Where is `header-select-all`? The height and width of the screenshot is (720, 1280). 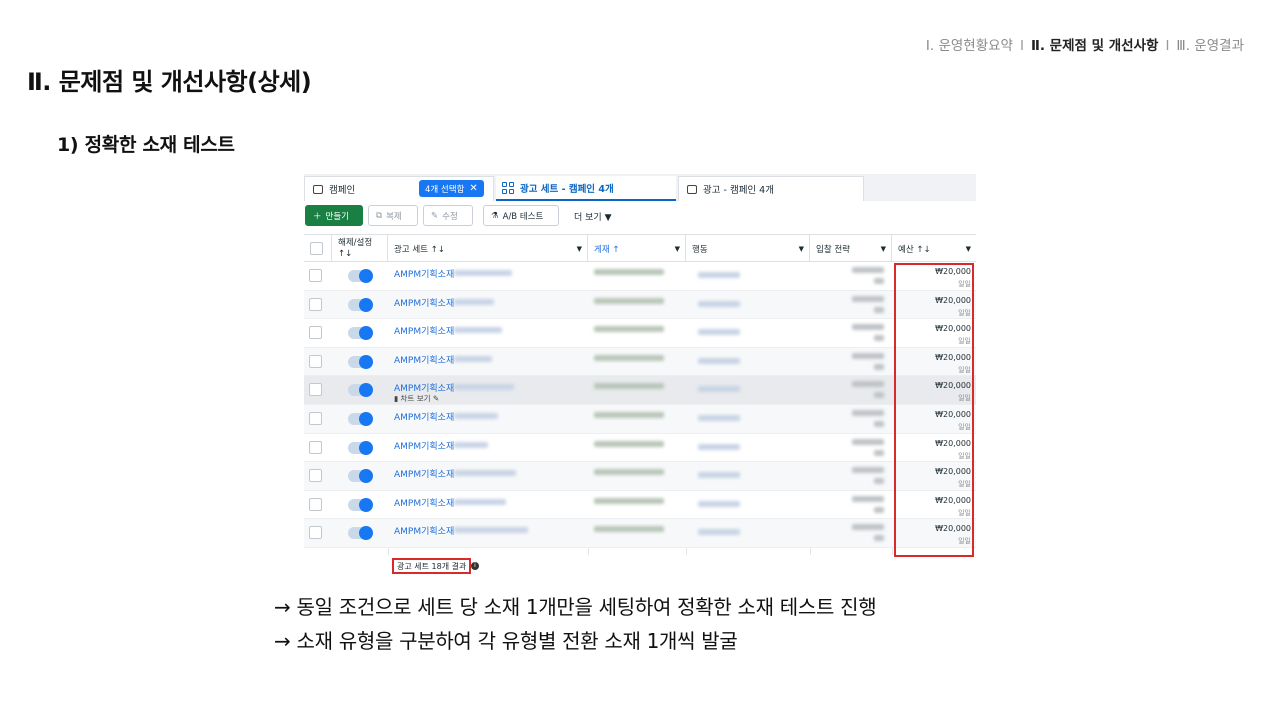 header-select-all is located at coordinates (318, 248).